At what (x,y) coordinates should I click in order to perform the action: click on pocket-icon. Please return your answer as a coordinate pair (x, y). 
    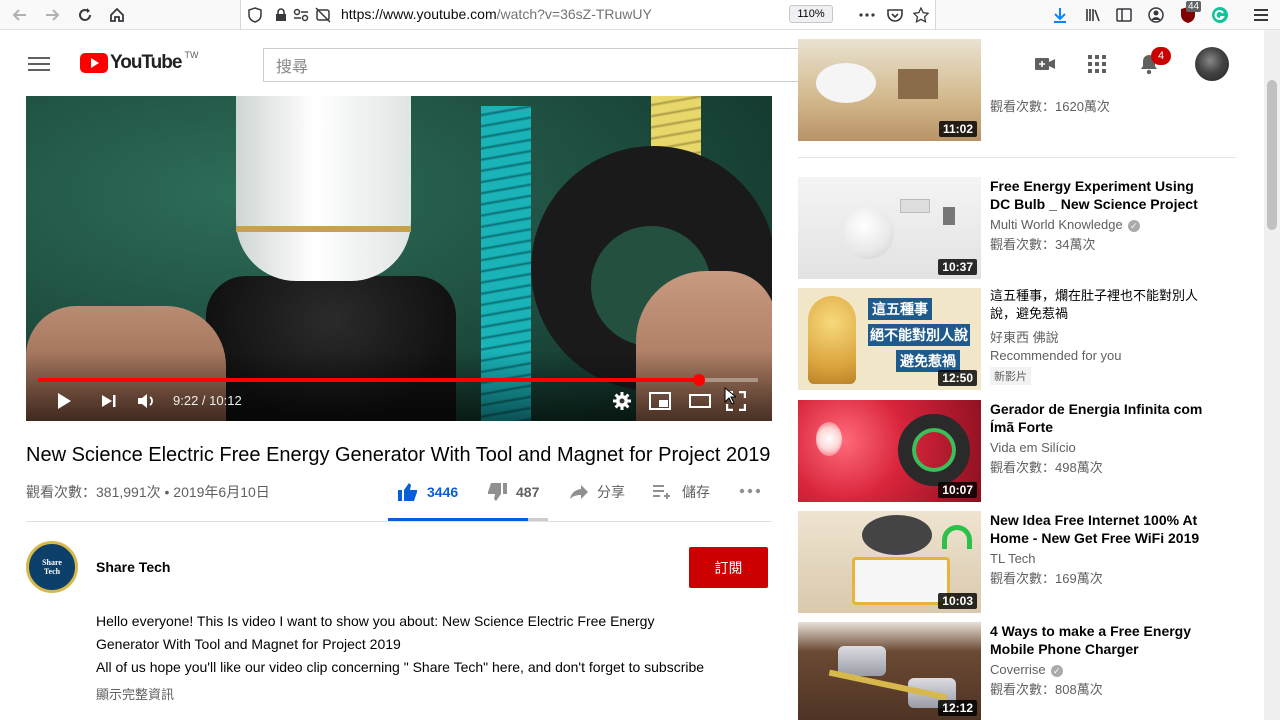
    Looking at the image, I should click on (895, 15).